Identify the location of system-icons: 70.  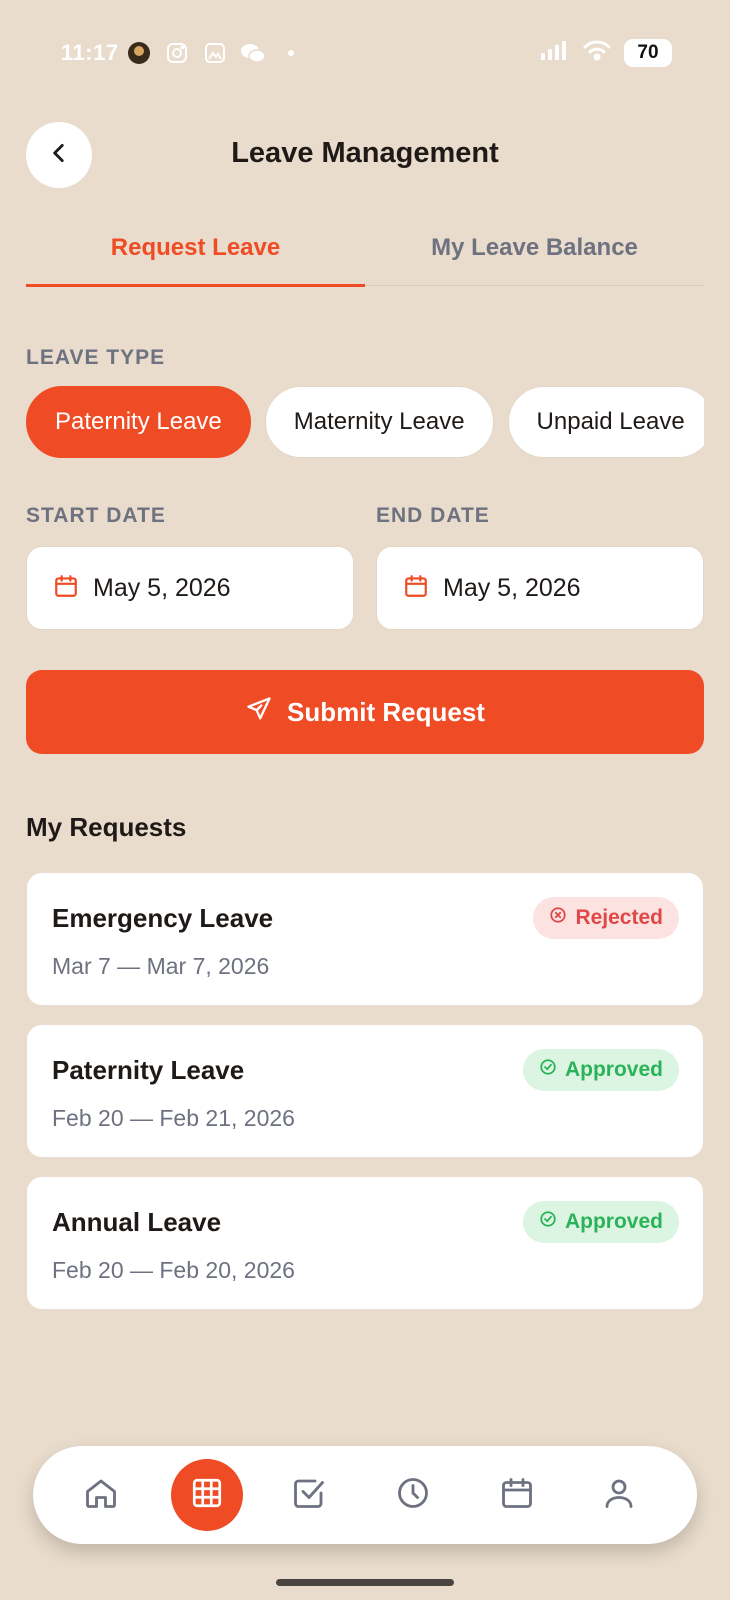
(606, 52).